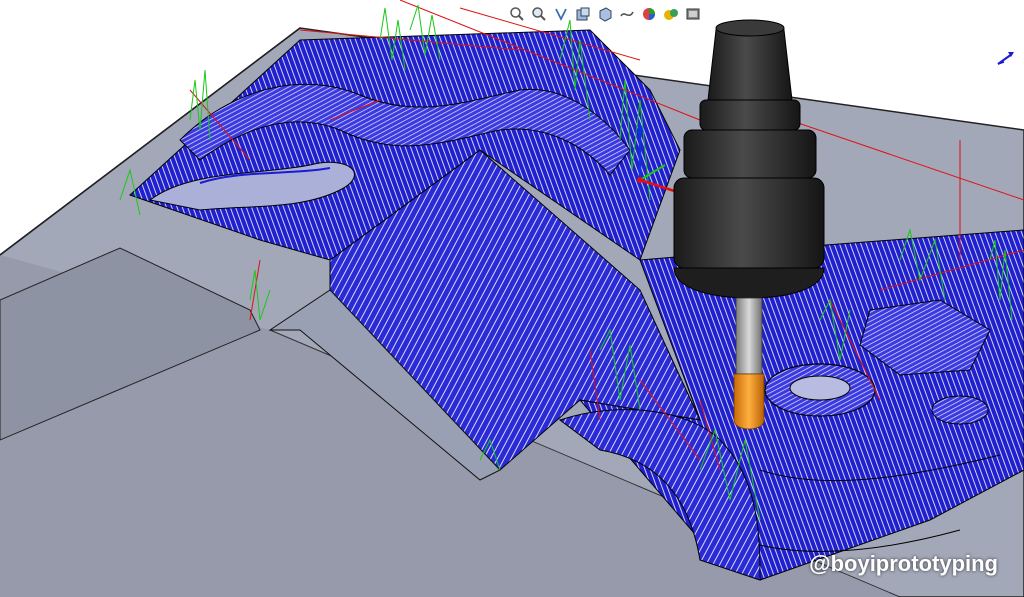 This screenshot has height=597, width=1024. Describe the element at coordinates (583, 14) in the screenshot. I see `section-view-icon` at that location.